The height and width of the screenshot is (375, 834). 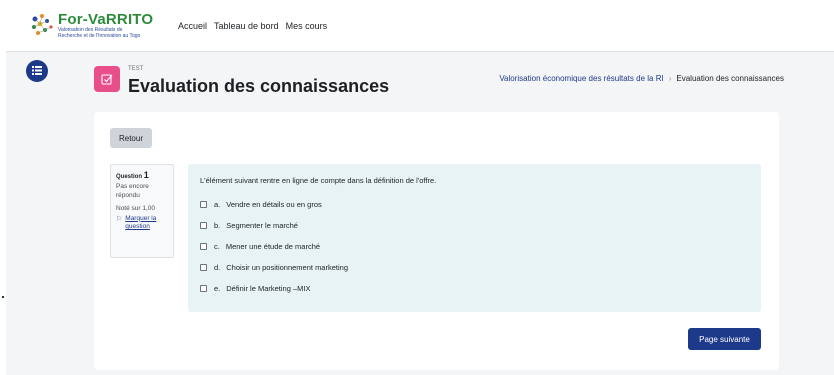 I want to click on answer-letter: a., so click(x=217, y=204).